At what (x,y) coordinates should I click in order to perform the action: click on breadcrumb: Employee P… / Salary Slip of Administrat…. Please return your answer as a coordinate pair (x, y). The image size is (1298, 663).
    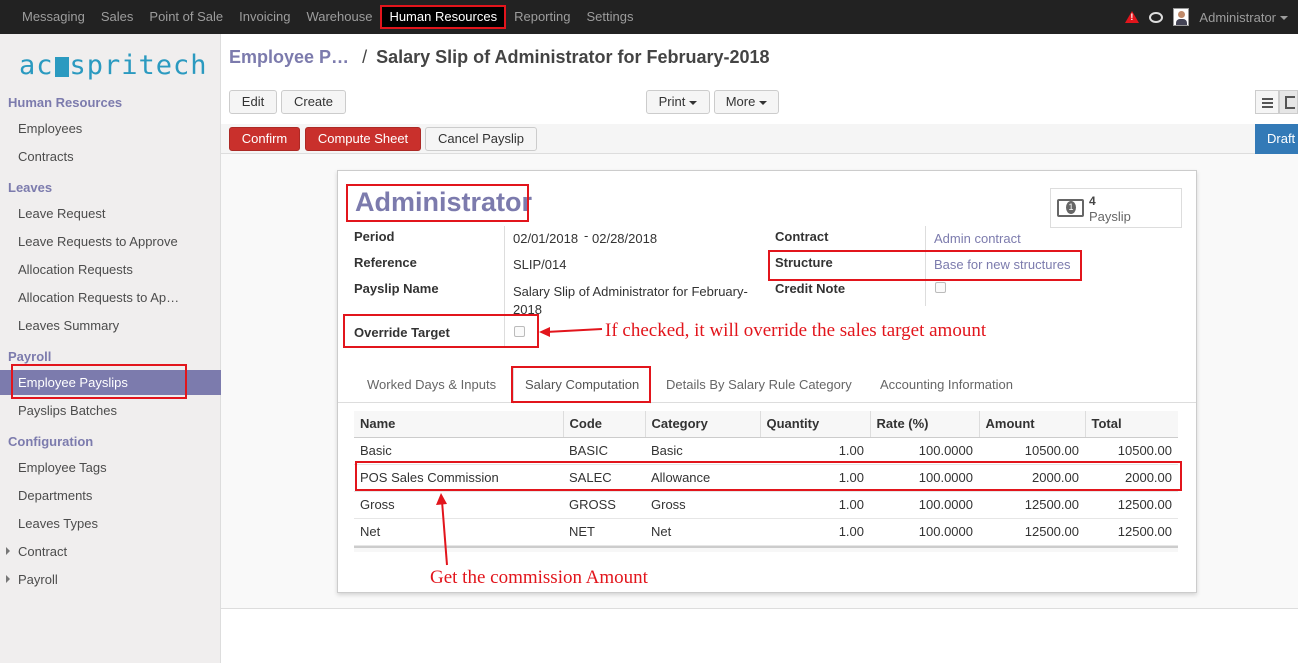
    Looking at the image, I should click on (499, 57).